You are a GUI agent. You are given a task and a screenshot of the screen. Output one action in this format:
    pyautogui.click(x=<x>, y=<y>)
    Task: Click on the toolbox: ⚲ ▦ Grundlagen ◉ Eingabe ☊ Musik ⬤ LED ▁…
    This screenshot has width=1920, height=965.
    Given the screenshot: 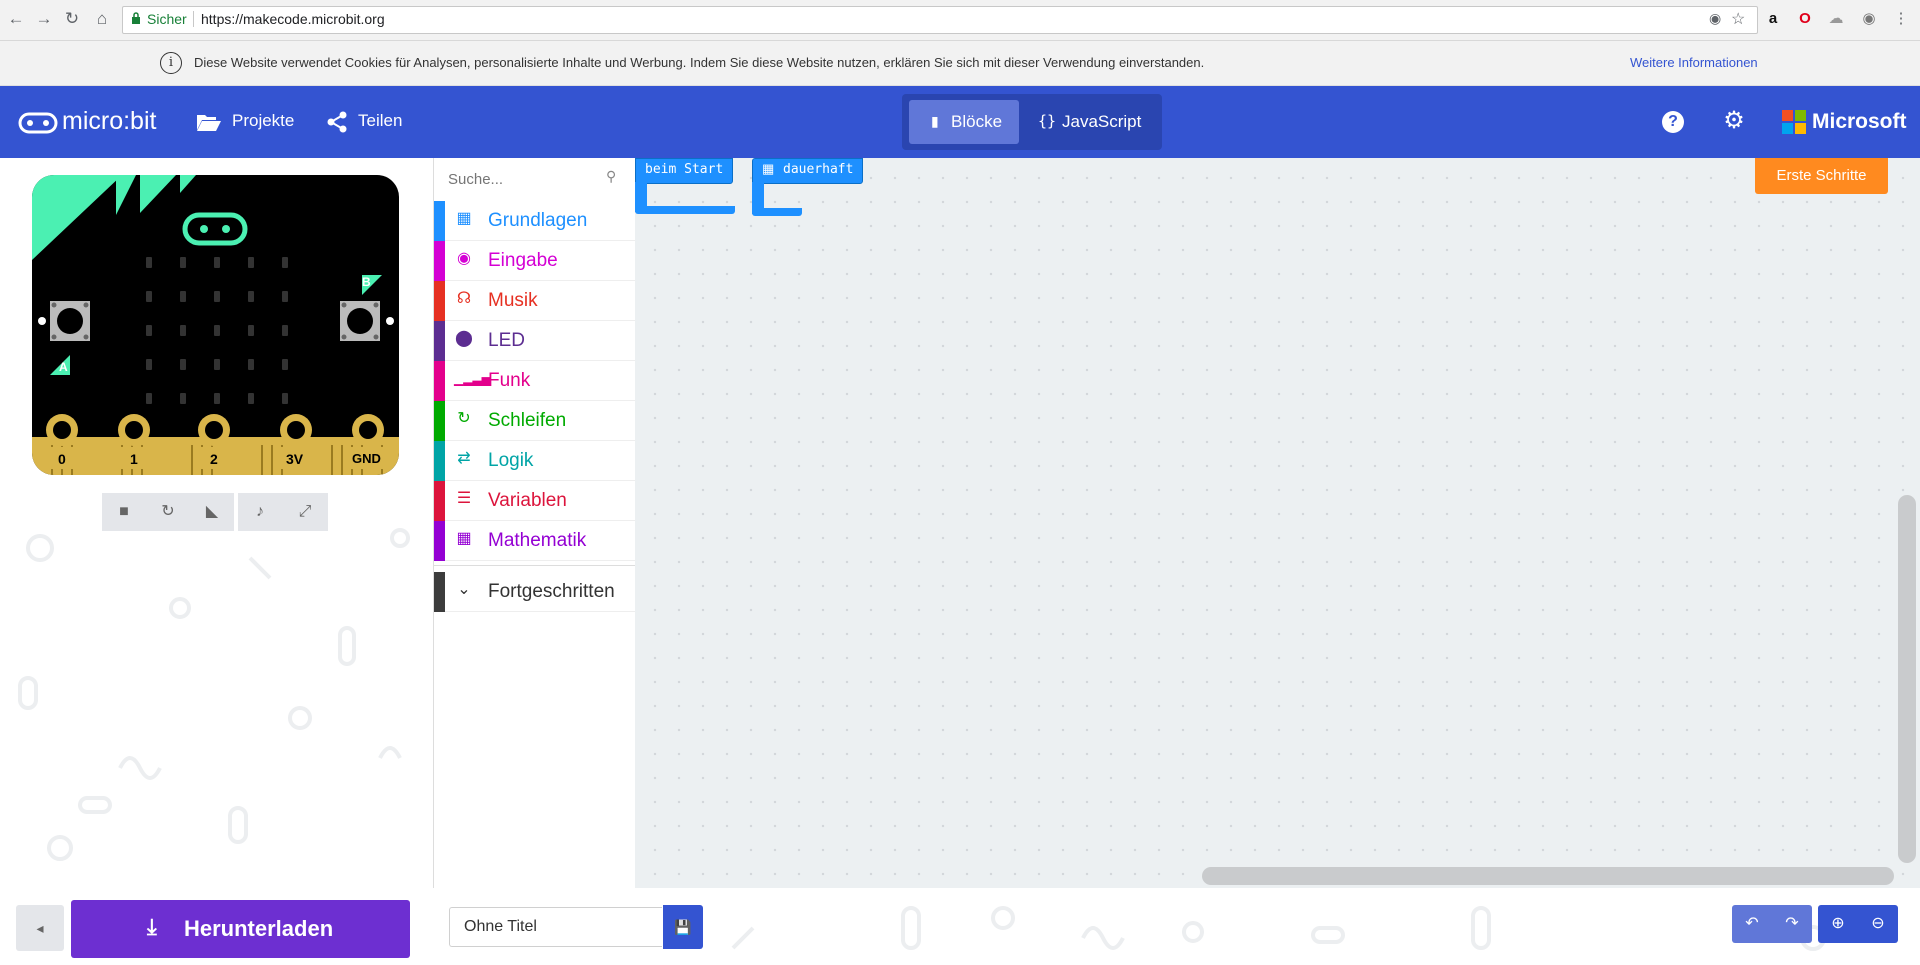 What is the action you would take?
    pyautogui.click(x=535, y=523)
    